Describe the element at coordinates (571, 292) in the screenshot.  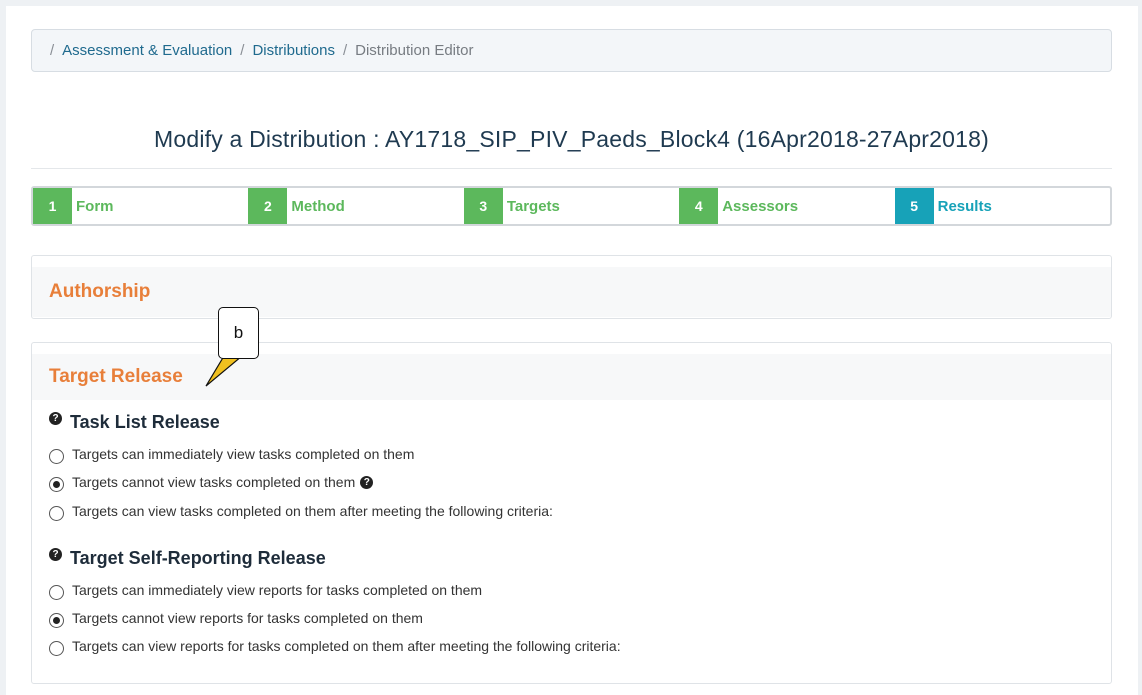
I see `authorship-heading: Authorship` at that location.